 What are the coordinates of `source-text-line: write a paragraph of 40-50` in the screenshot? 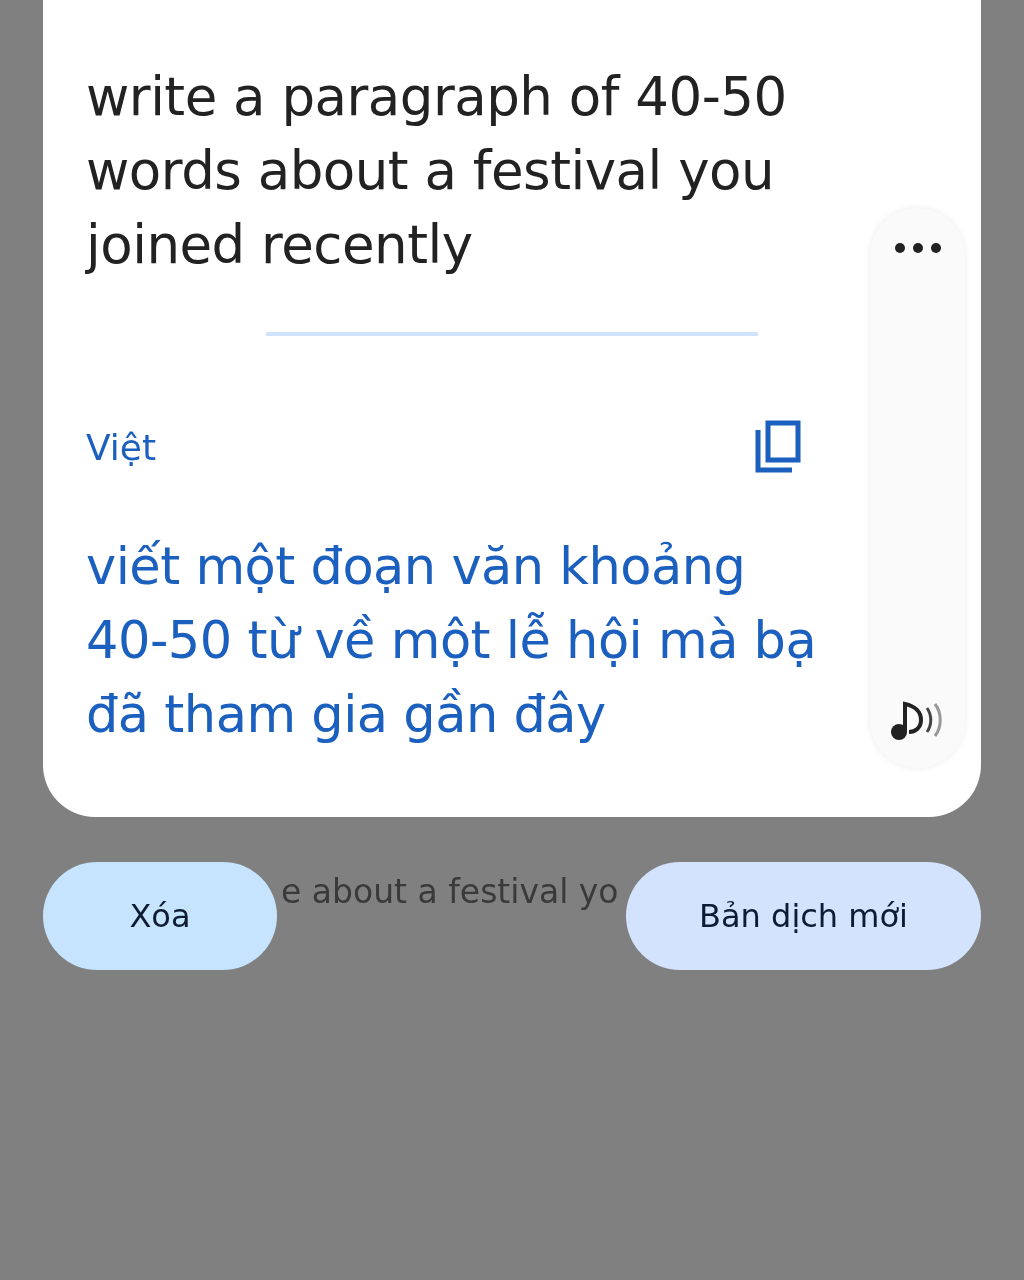 It's located at (436, 97).